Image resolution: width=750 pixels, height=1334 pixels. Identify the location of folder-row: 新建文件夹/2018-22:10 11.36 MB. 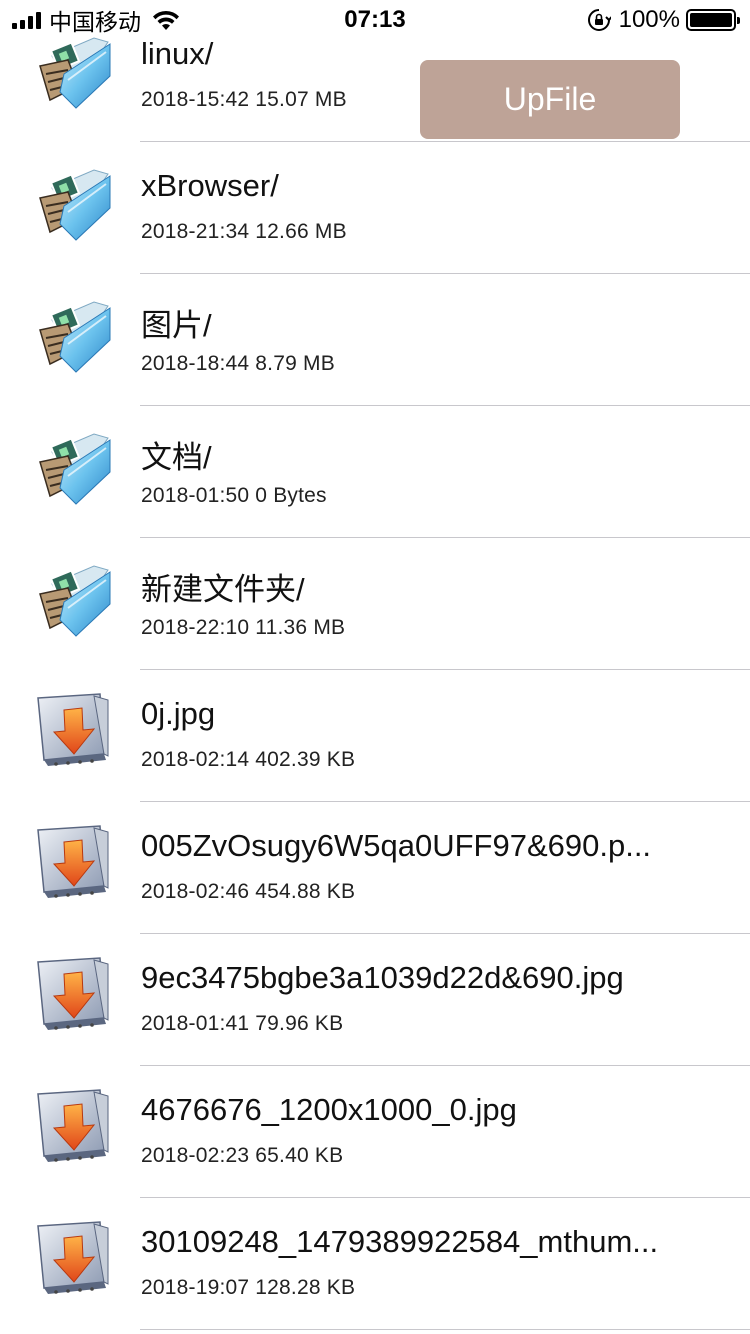
(375, 604).